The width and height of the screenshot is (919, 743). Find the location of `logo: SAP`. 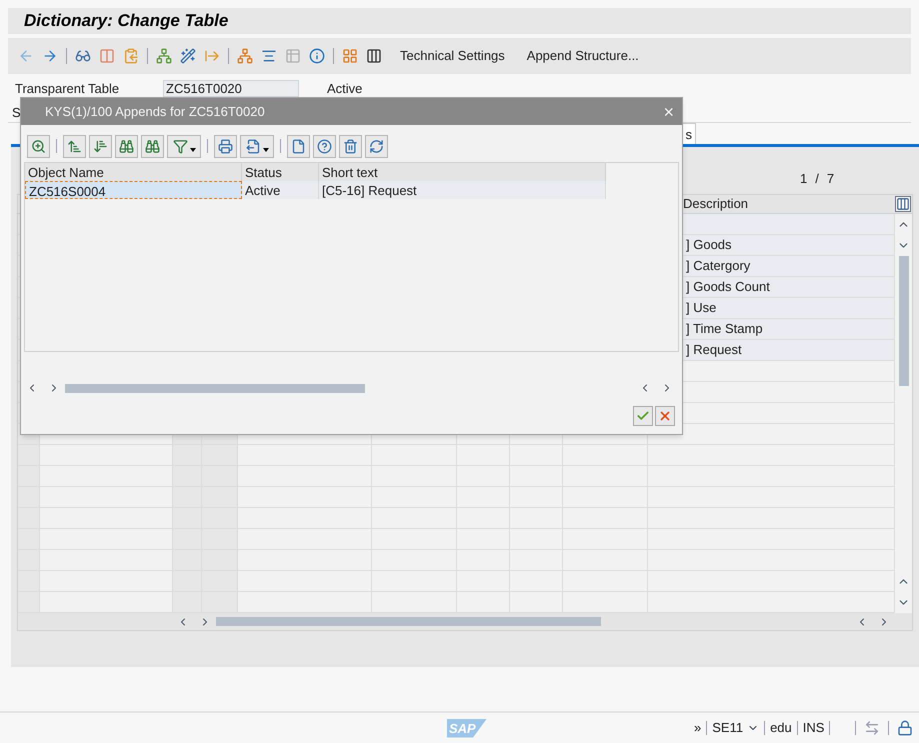

logo: SAP is located at coordinates (467, 728).